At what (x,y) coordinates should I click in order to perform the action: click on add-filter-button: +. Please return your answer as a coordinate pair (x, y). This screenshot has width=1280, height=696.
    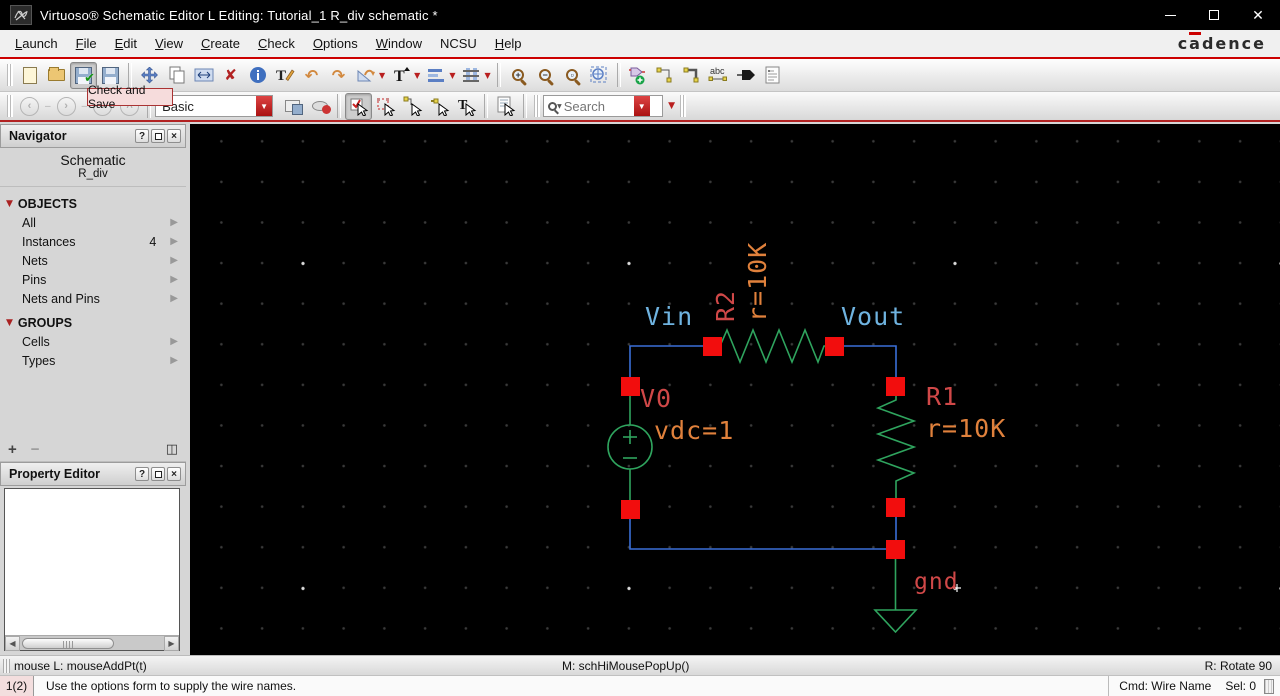
    Looking at the image, I should click on (12, 449).